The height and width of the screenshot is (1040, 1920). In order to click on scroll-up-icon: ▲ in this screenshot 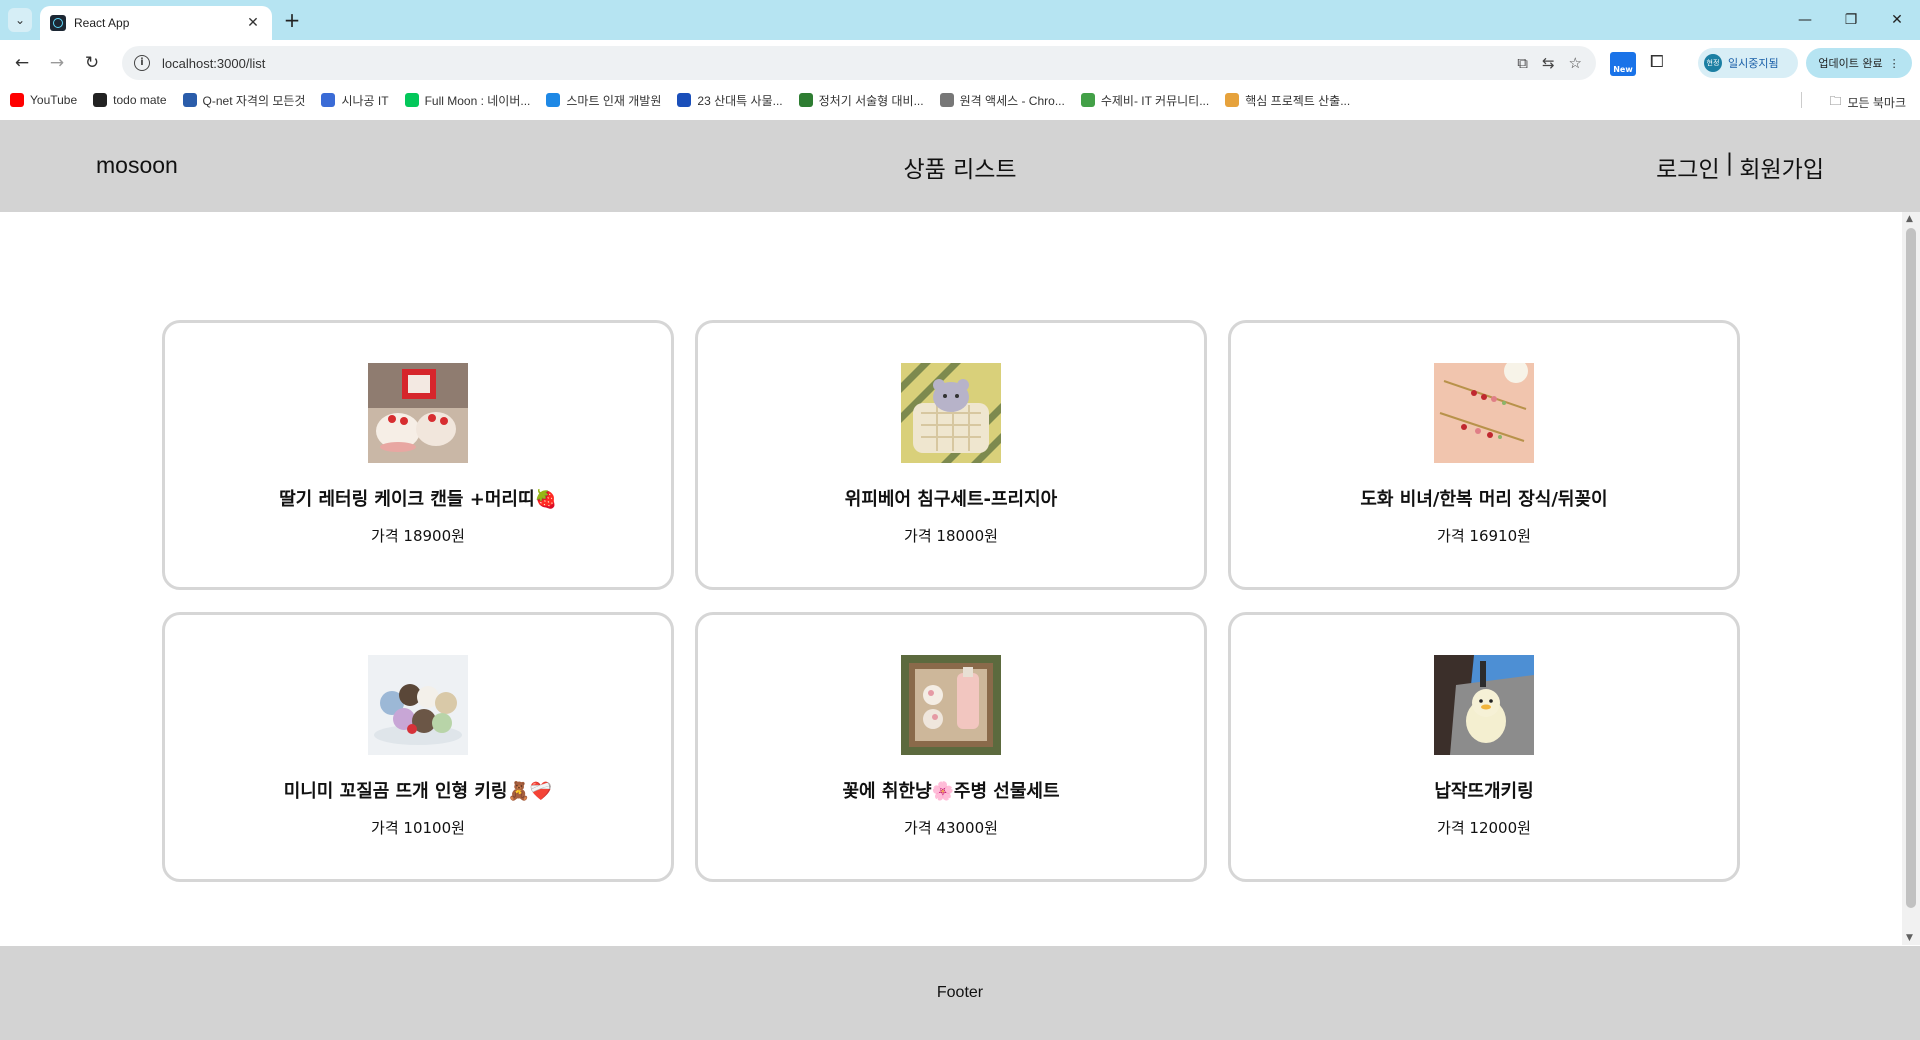, I will do `click(1909, 219)`.